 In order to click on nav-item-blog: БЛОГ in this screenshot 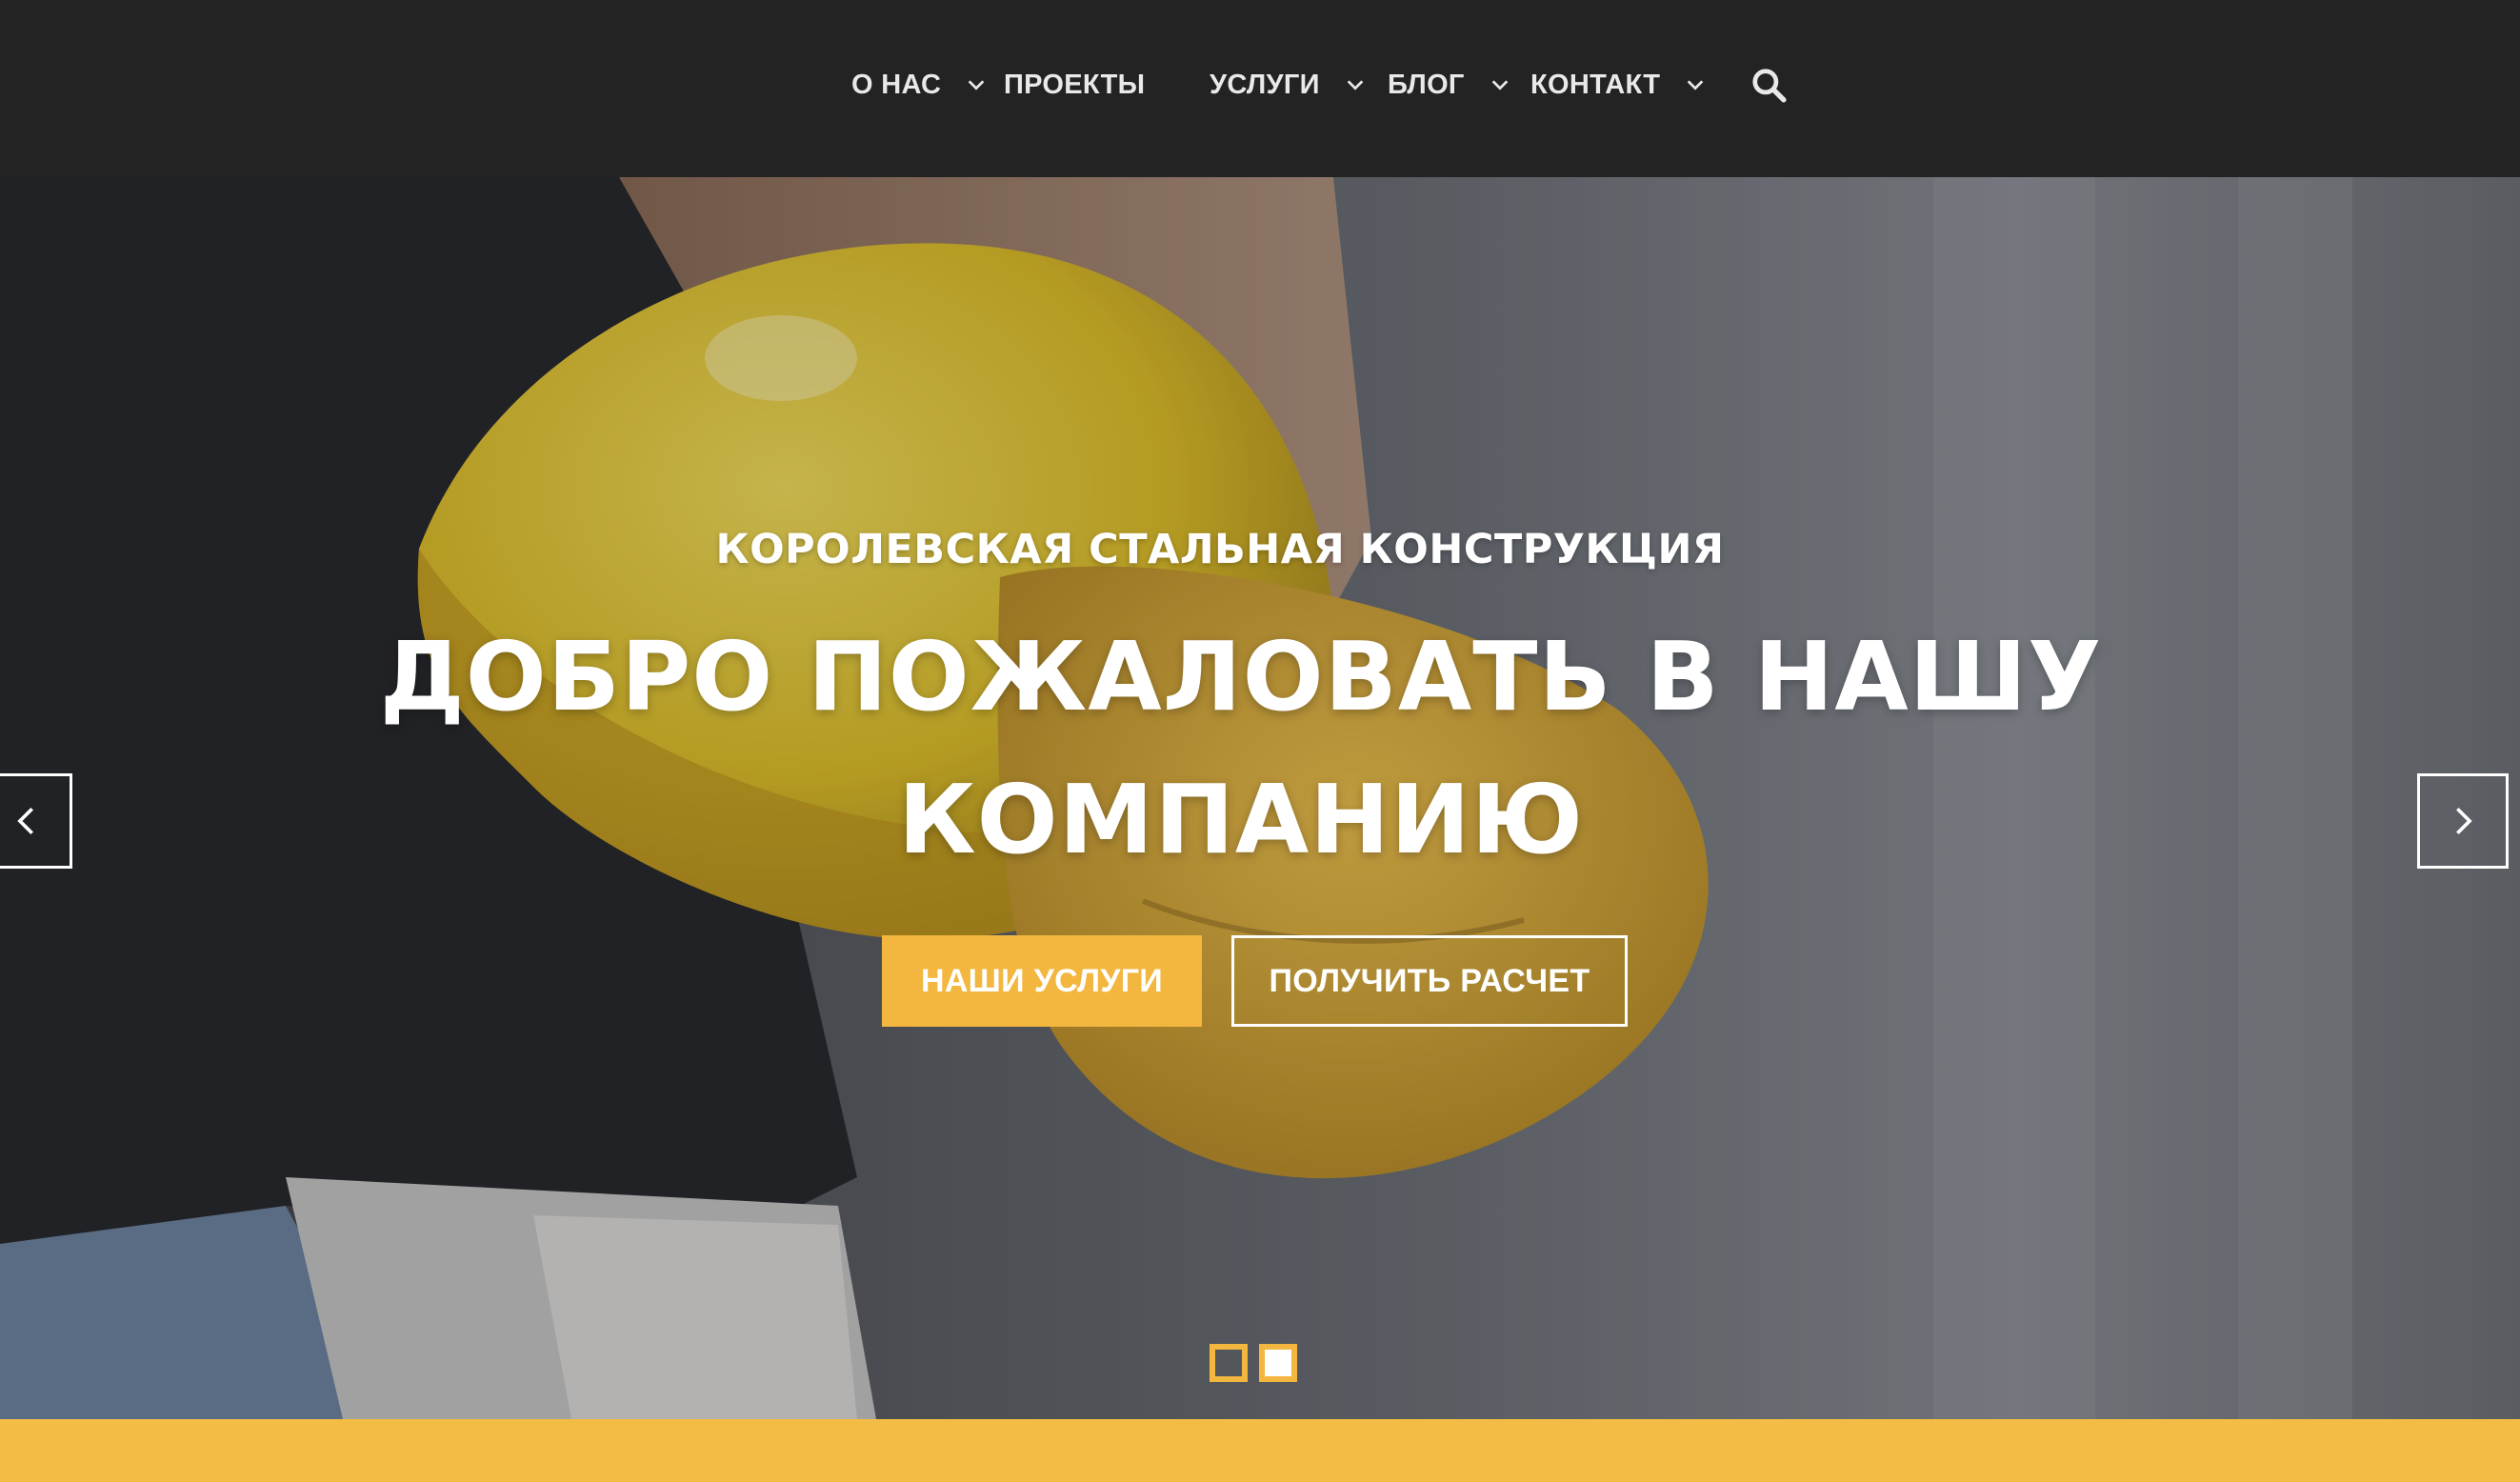, I will do `click(1449, 85)`.